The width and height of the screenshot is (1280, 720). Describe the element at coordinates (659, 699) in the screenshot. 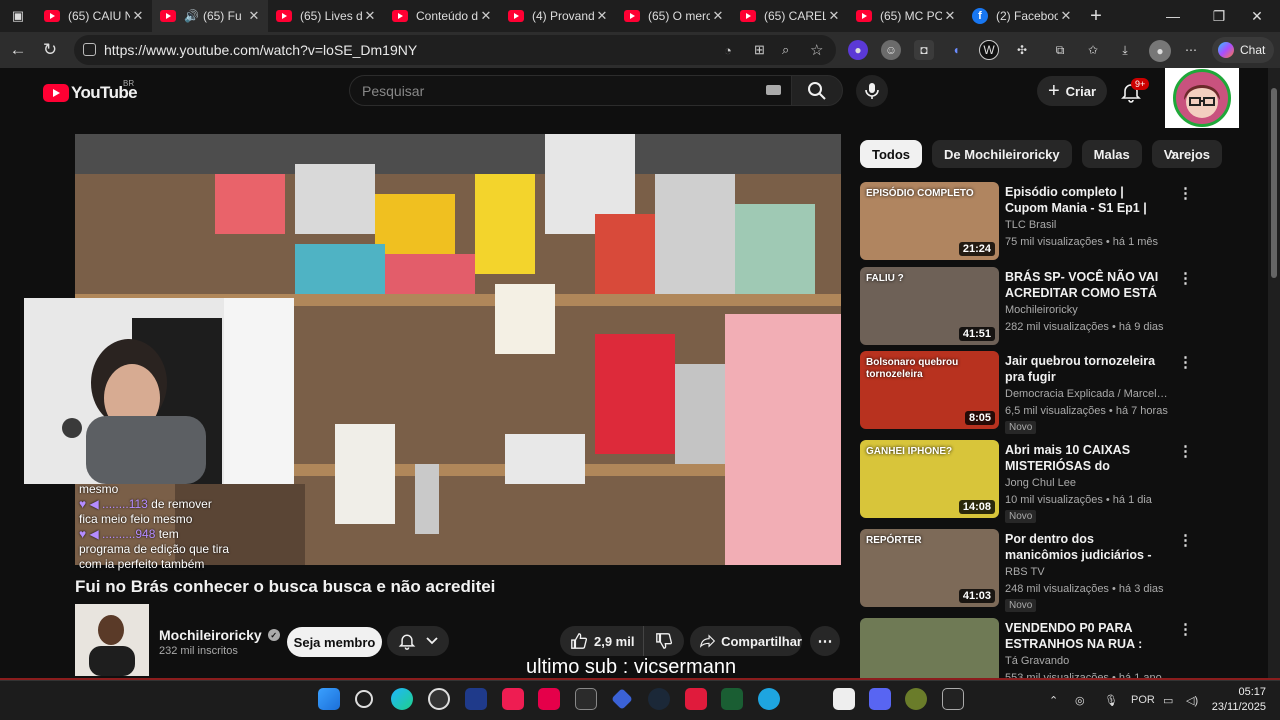

I see `steam-icon` at that location.